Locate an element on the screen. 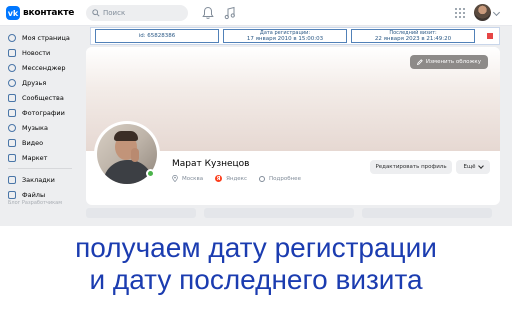  vk-logo-icon: vk is located at coordinates (13, 13).